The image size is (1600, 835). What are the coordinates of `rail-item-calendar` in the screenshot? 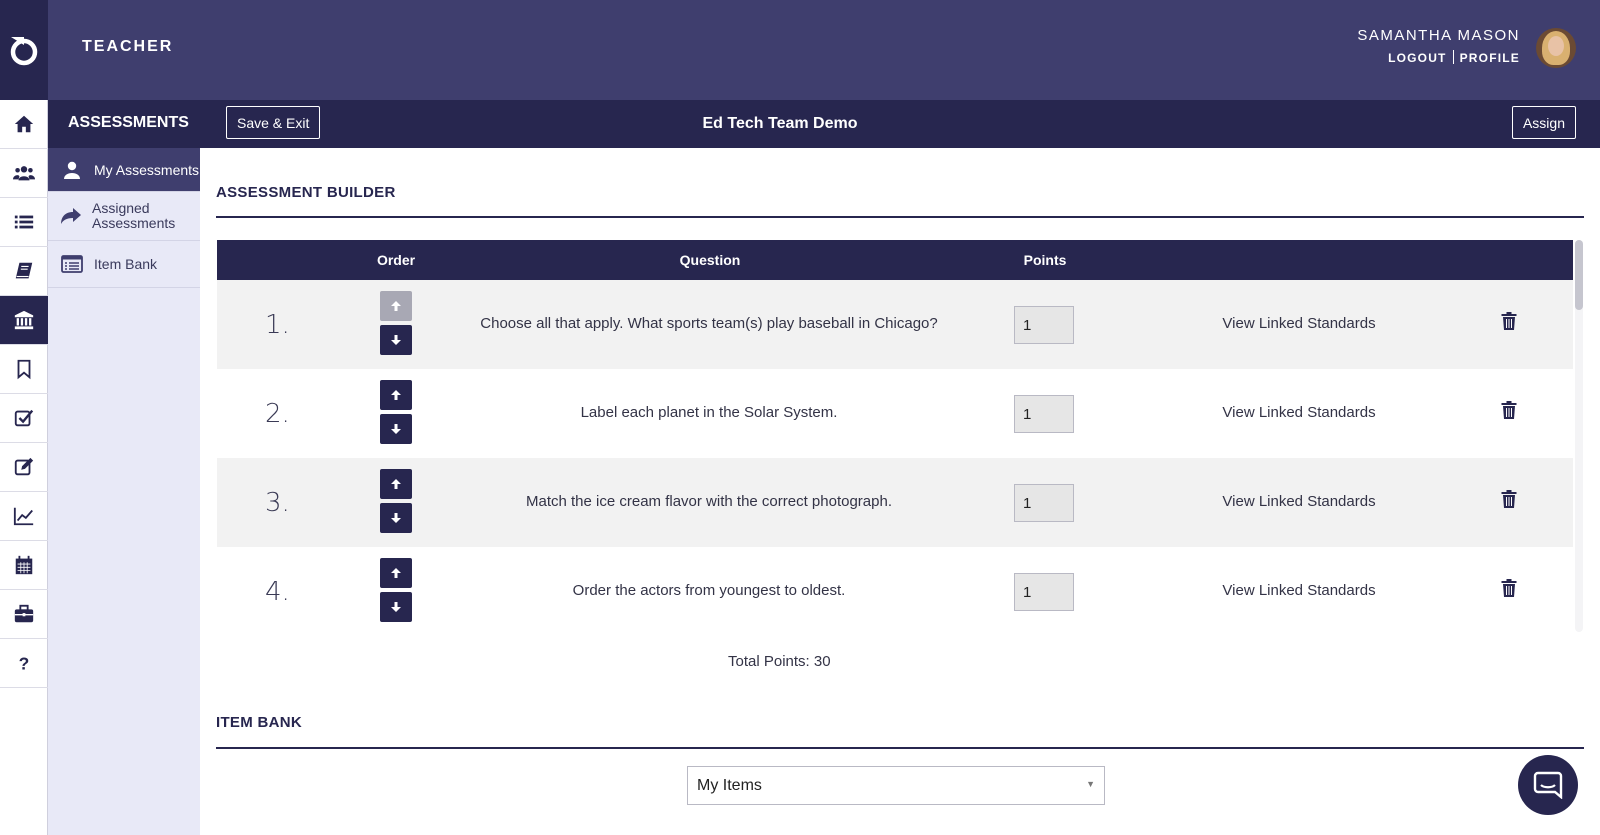 It's located at (24, 565).